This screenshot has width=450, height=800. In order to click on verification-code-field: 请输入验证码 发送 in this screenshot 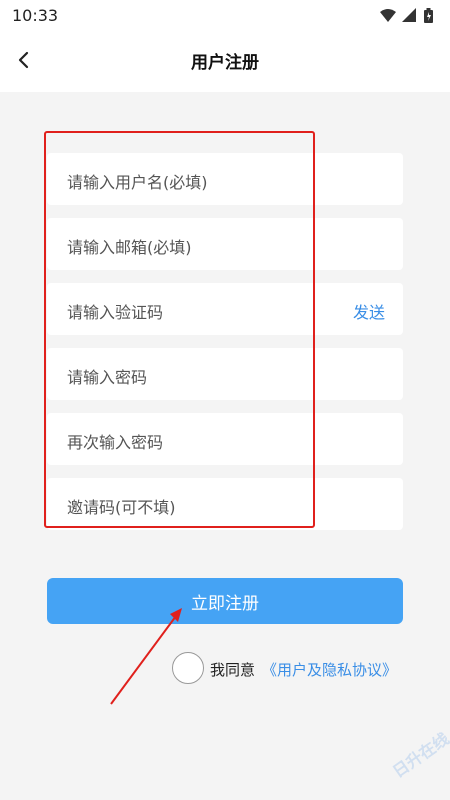, I will do `click(225, 309)`.